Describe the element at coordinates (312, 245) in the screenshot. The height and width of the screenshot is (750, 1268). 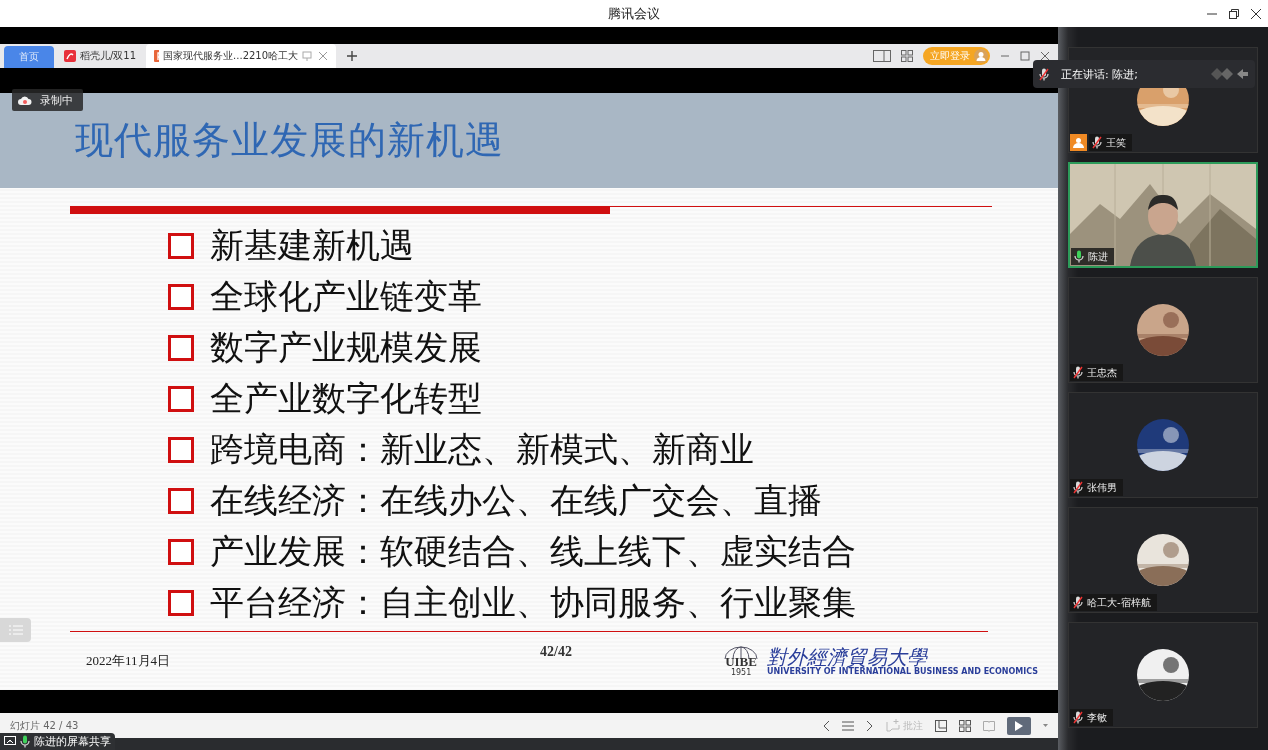
I see `bullet-text: 新基建新机遇` at that location.